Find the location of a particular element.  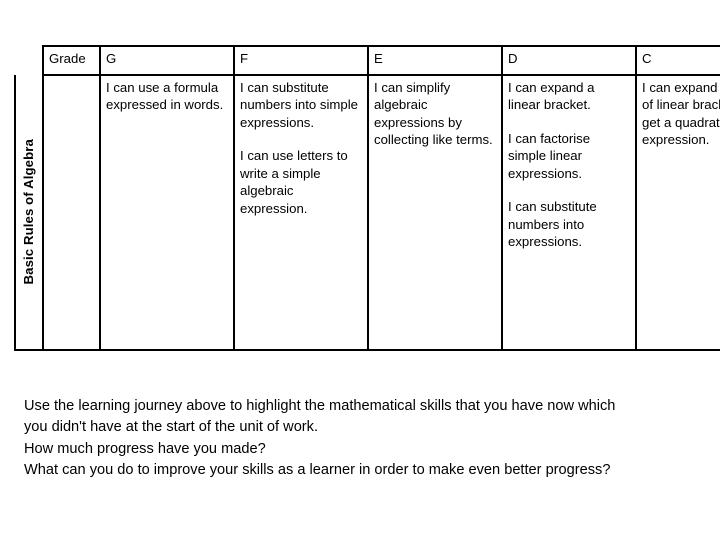

header-grade-c: C is located at coordinates (677, 60).